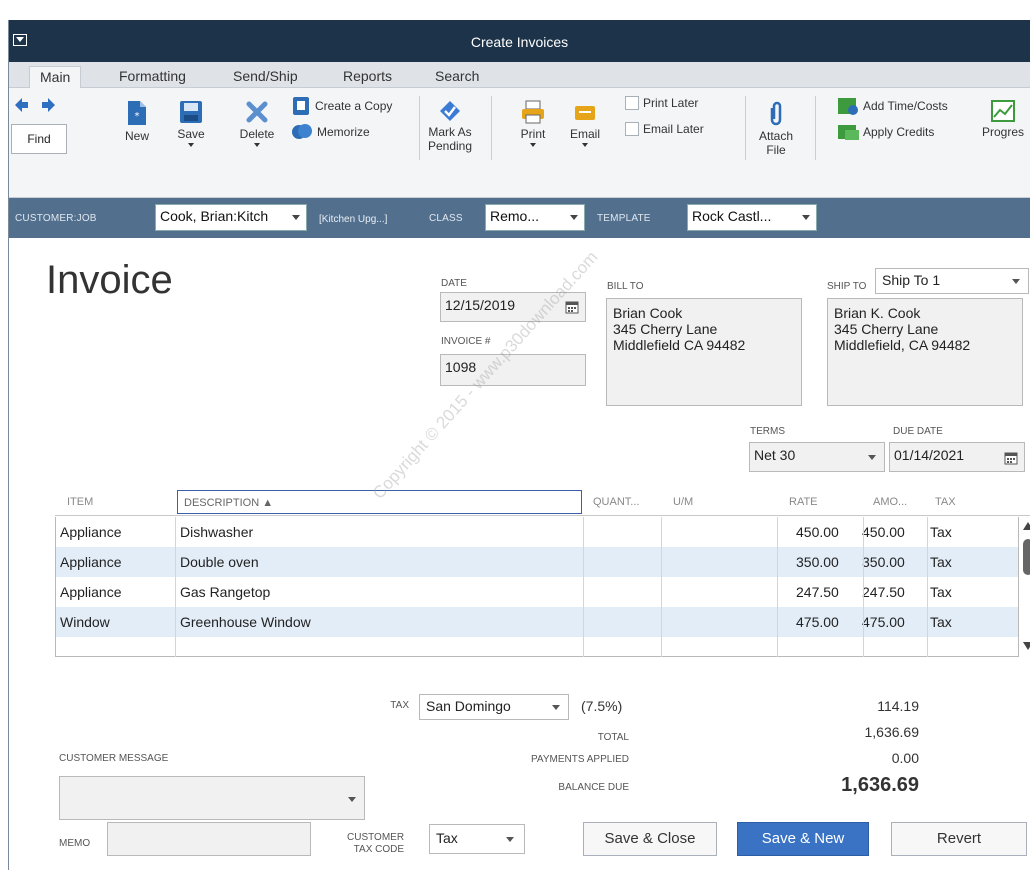  Describe the element at coordinates (533, 145) in the screenshot. I see `print-dropdown-icon` at that location.